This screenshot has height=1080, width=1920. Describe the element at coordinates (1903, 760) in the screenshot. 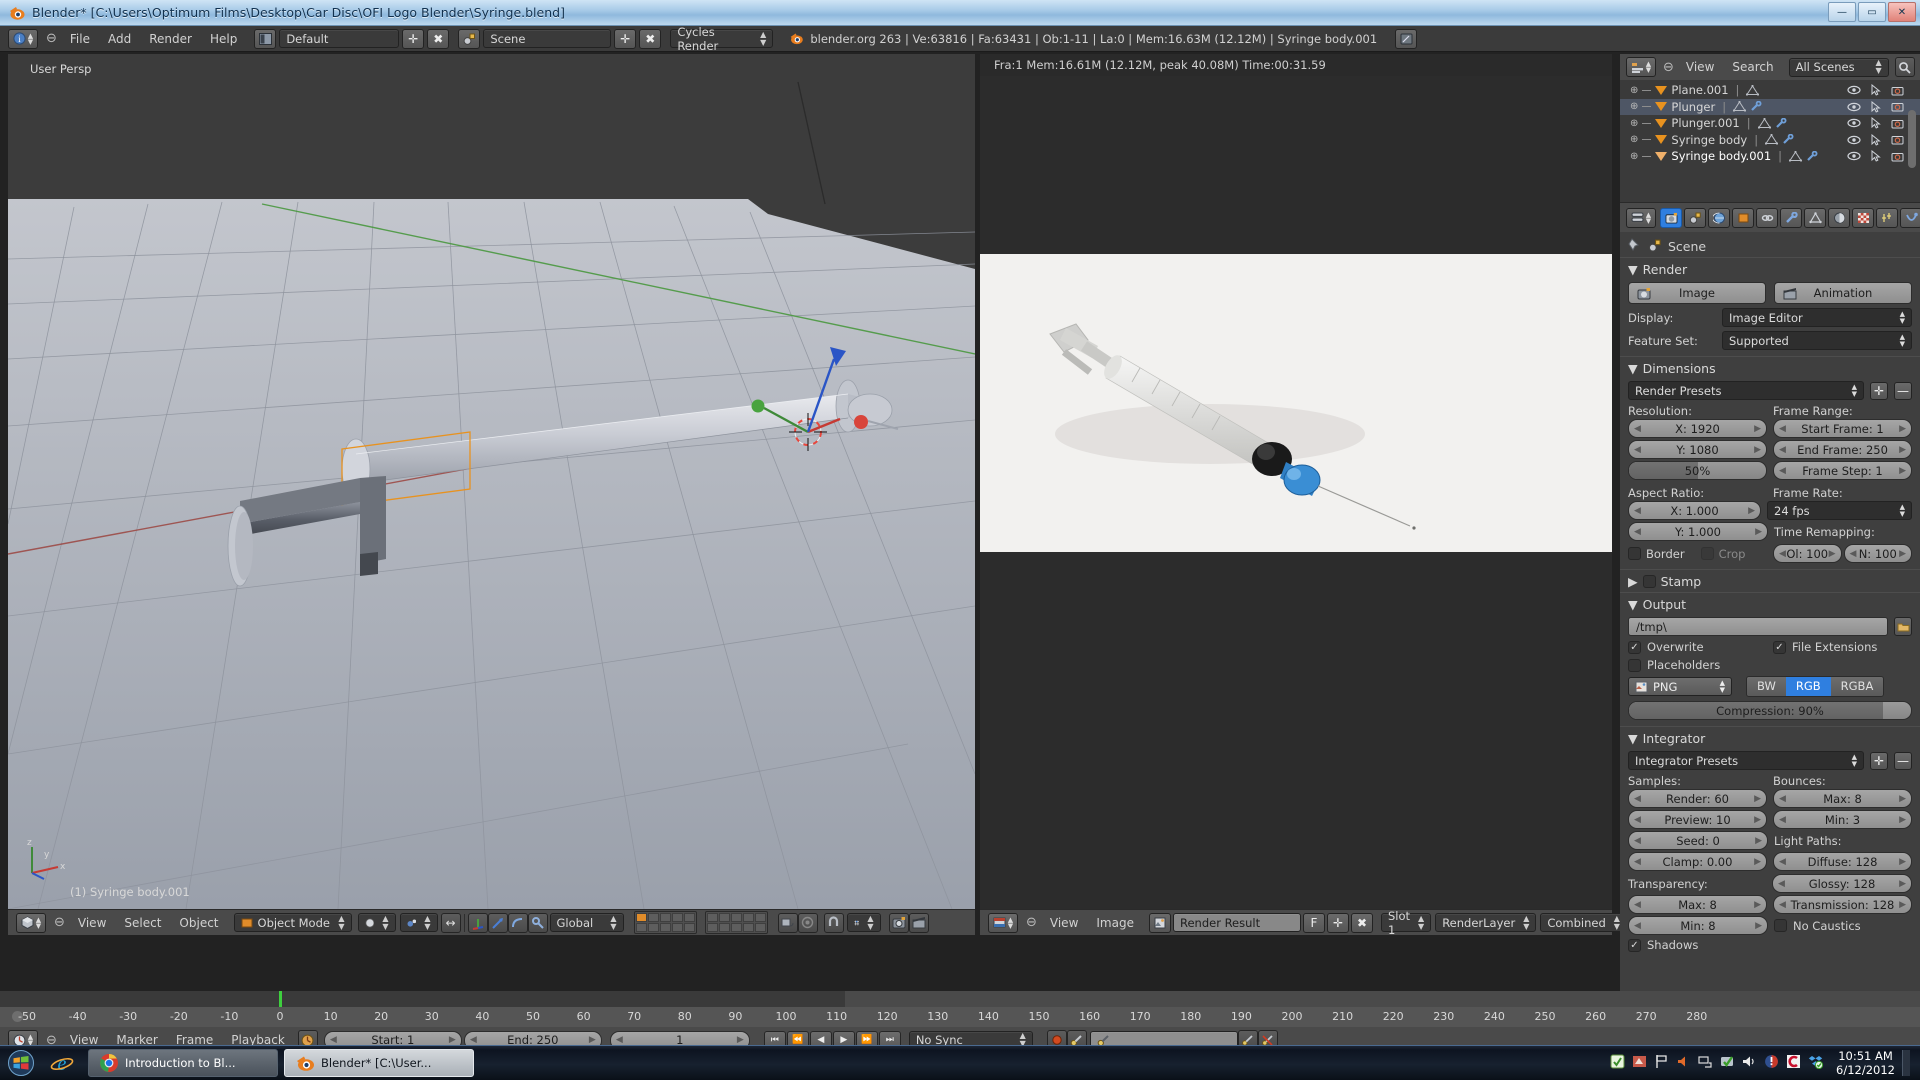

I see `remove-integrator-preset-button: —` at that location.